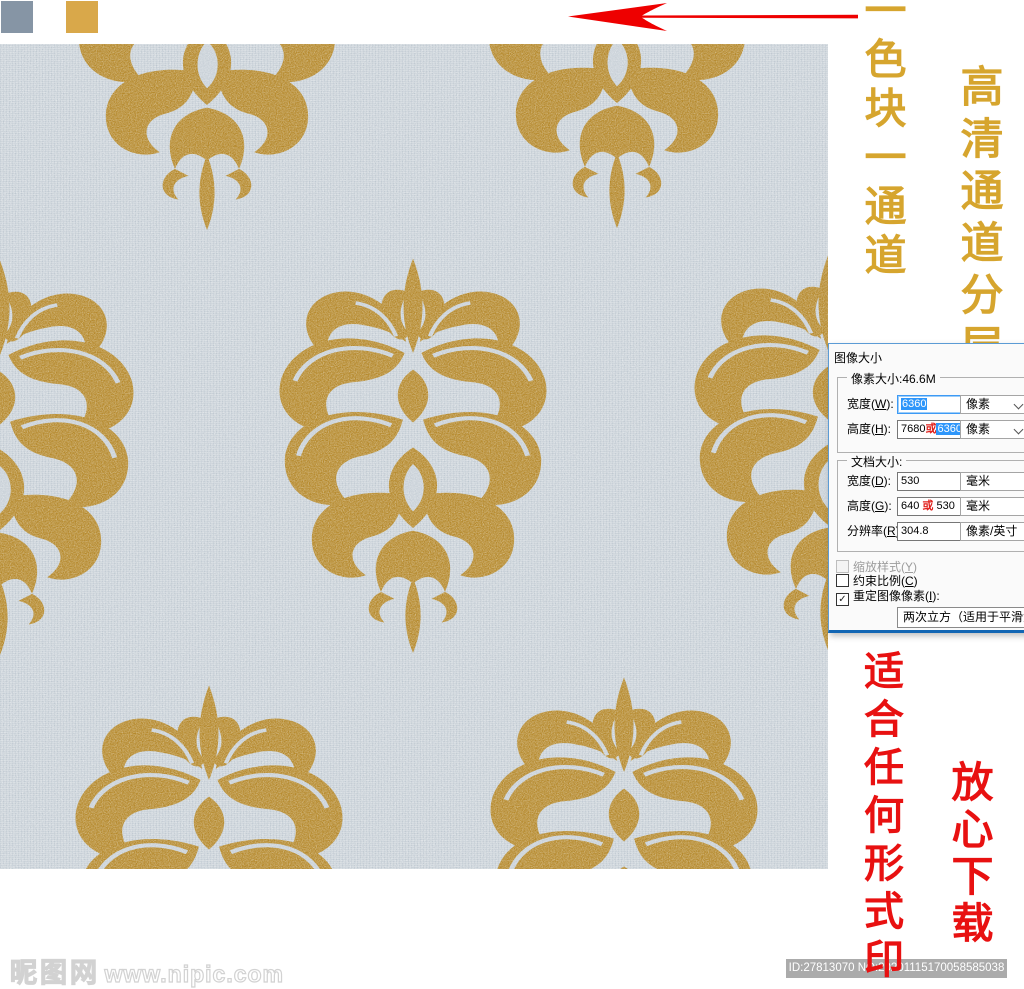  Describe the element at coordinates (992, 481) in the screenshot. I see `doc-width-unit-select: 毫米` at that location.